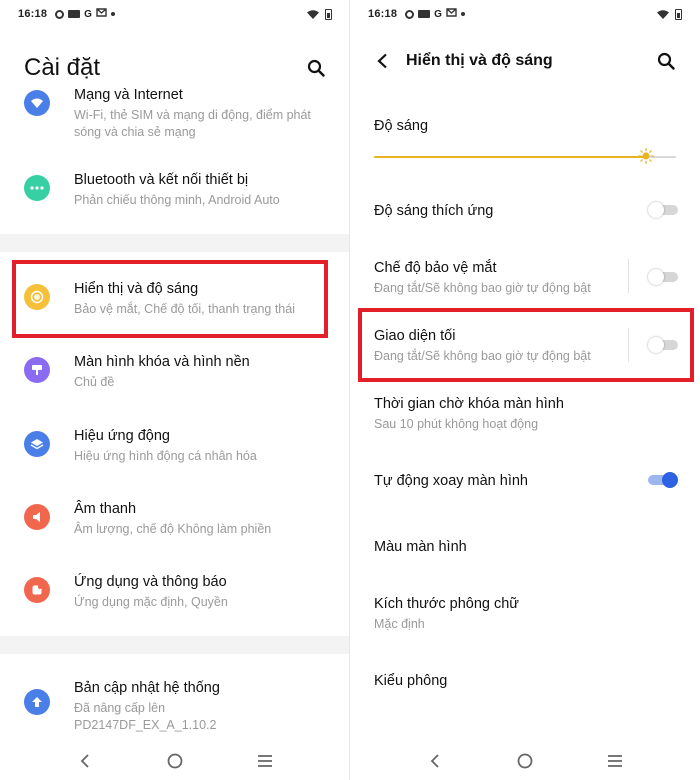 The height and width of the screenshot is (780, 700). Describe the element at coordinates (37, 517) in the screenshot. I see `sound-icon` at that location.